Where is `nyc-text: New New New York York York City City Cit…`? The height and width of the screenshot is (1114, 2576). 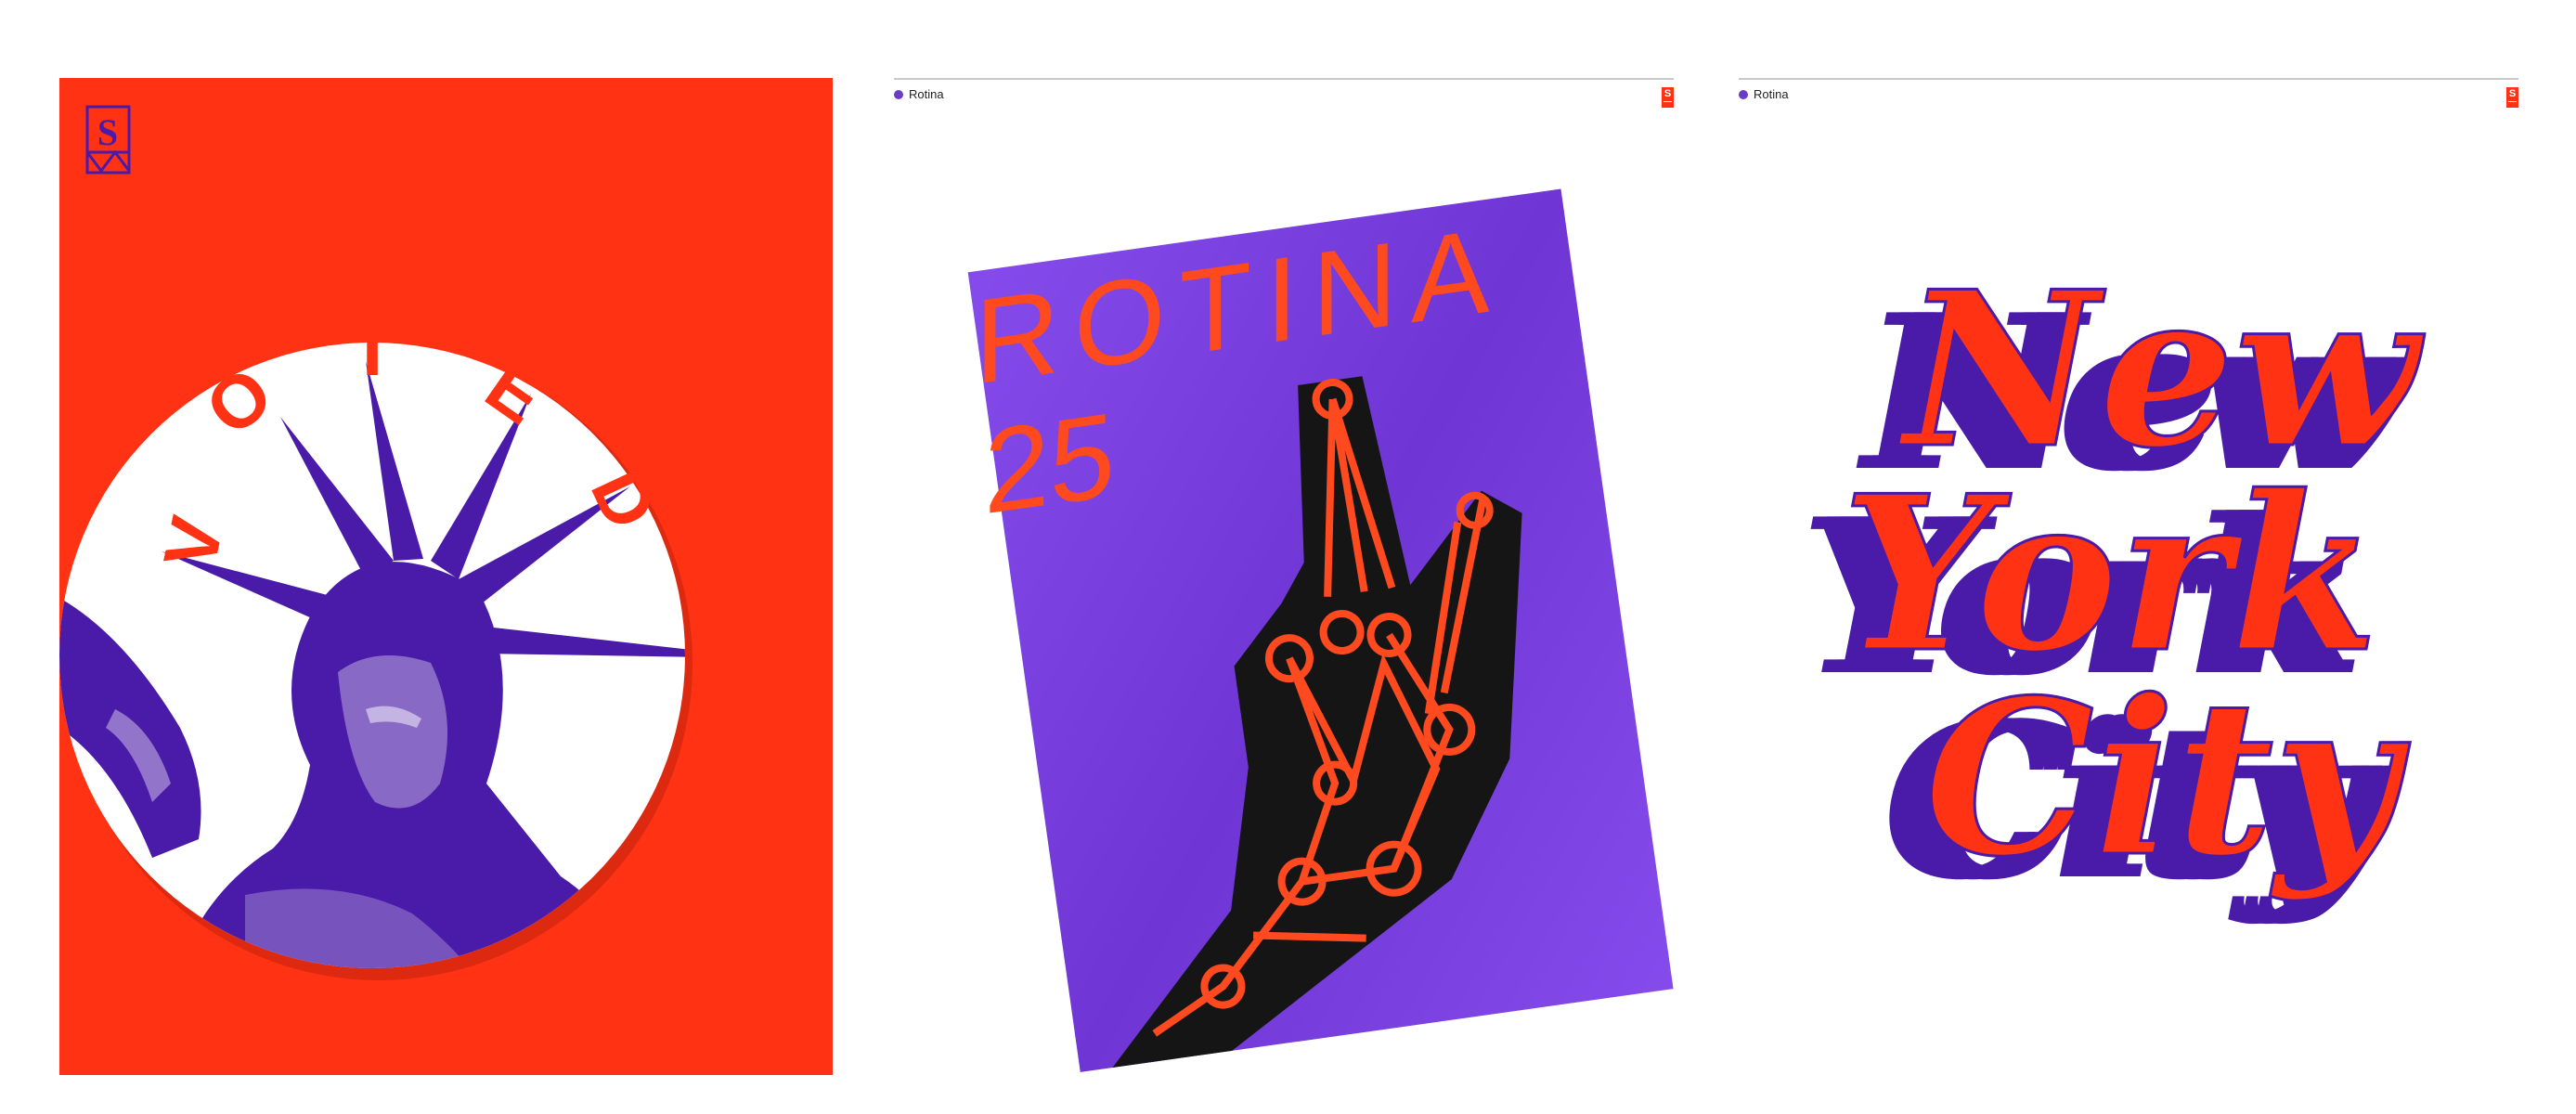
nyc-text: New New New York York York City City Cit… is located at coordinates (2113, 586).